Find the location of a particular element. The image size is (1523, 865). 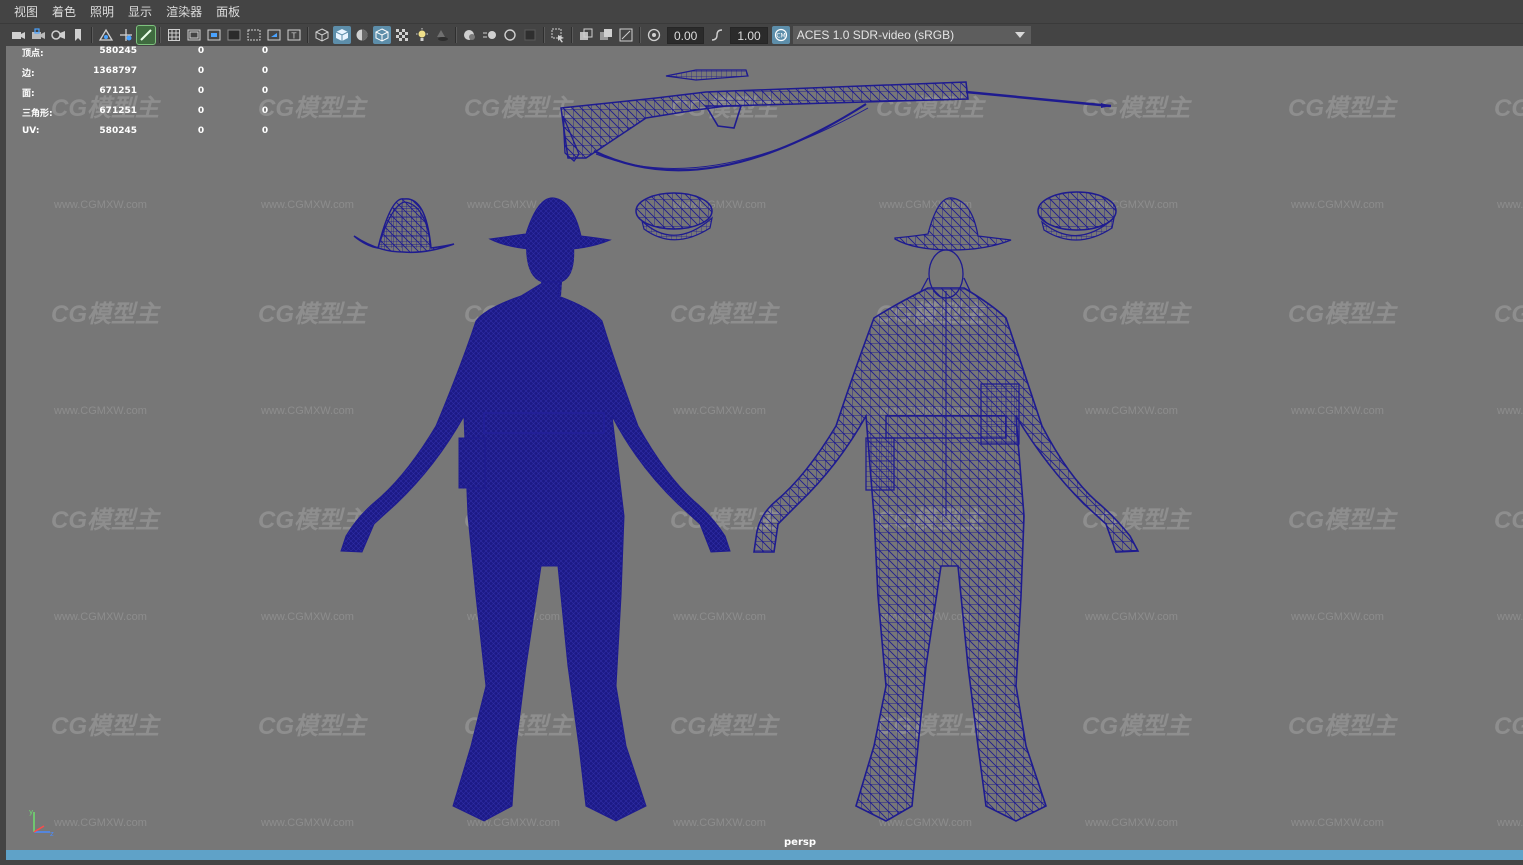

safe-title-icon: T is located at coordinates (294, 35).